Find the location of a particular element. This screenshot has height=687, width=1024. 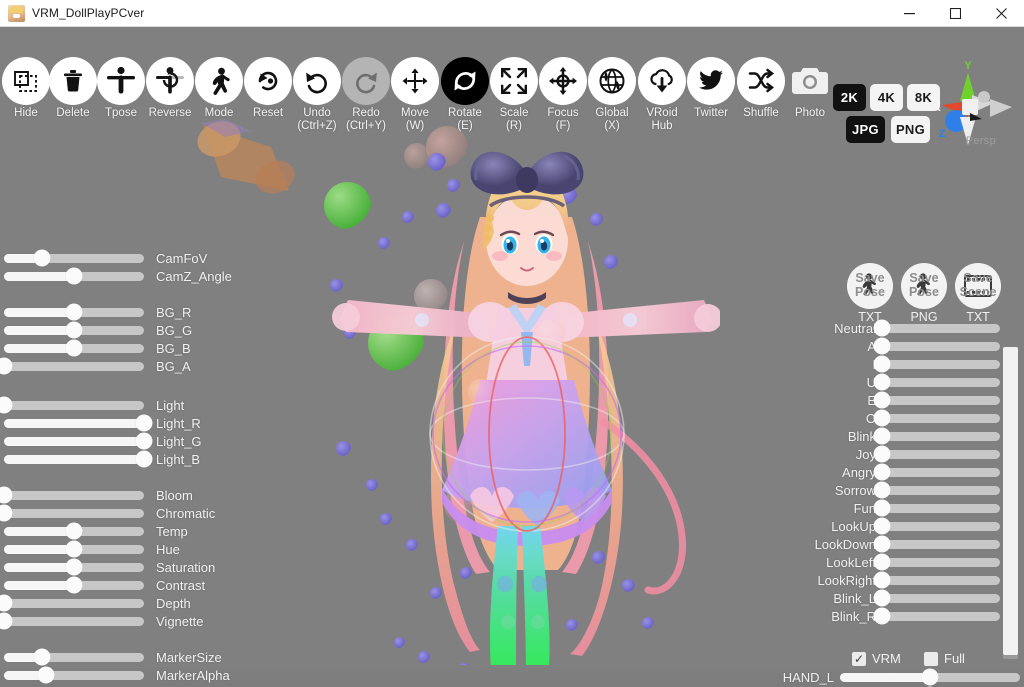

slider-markeralpha: MarkerAlpha is located at coordinates (115, 675).